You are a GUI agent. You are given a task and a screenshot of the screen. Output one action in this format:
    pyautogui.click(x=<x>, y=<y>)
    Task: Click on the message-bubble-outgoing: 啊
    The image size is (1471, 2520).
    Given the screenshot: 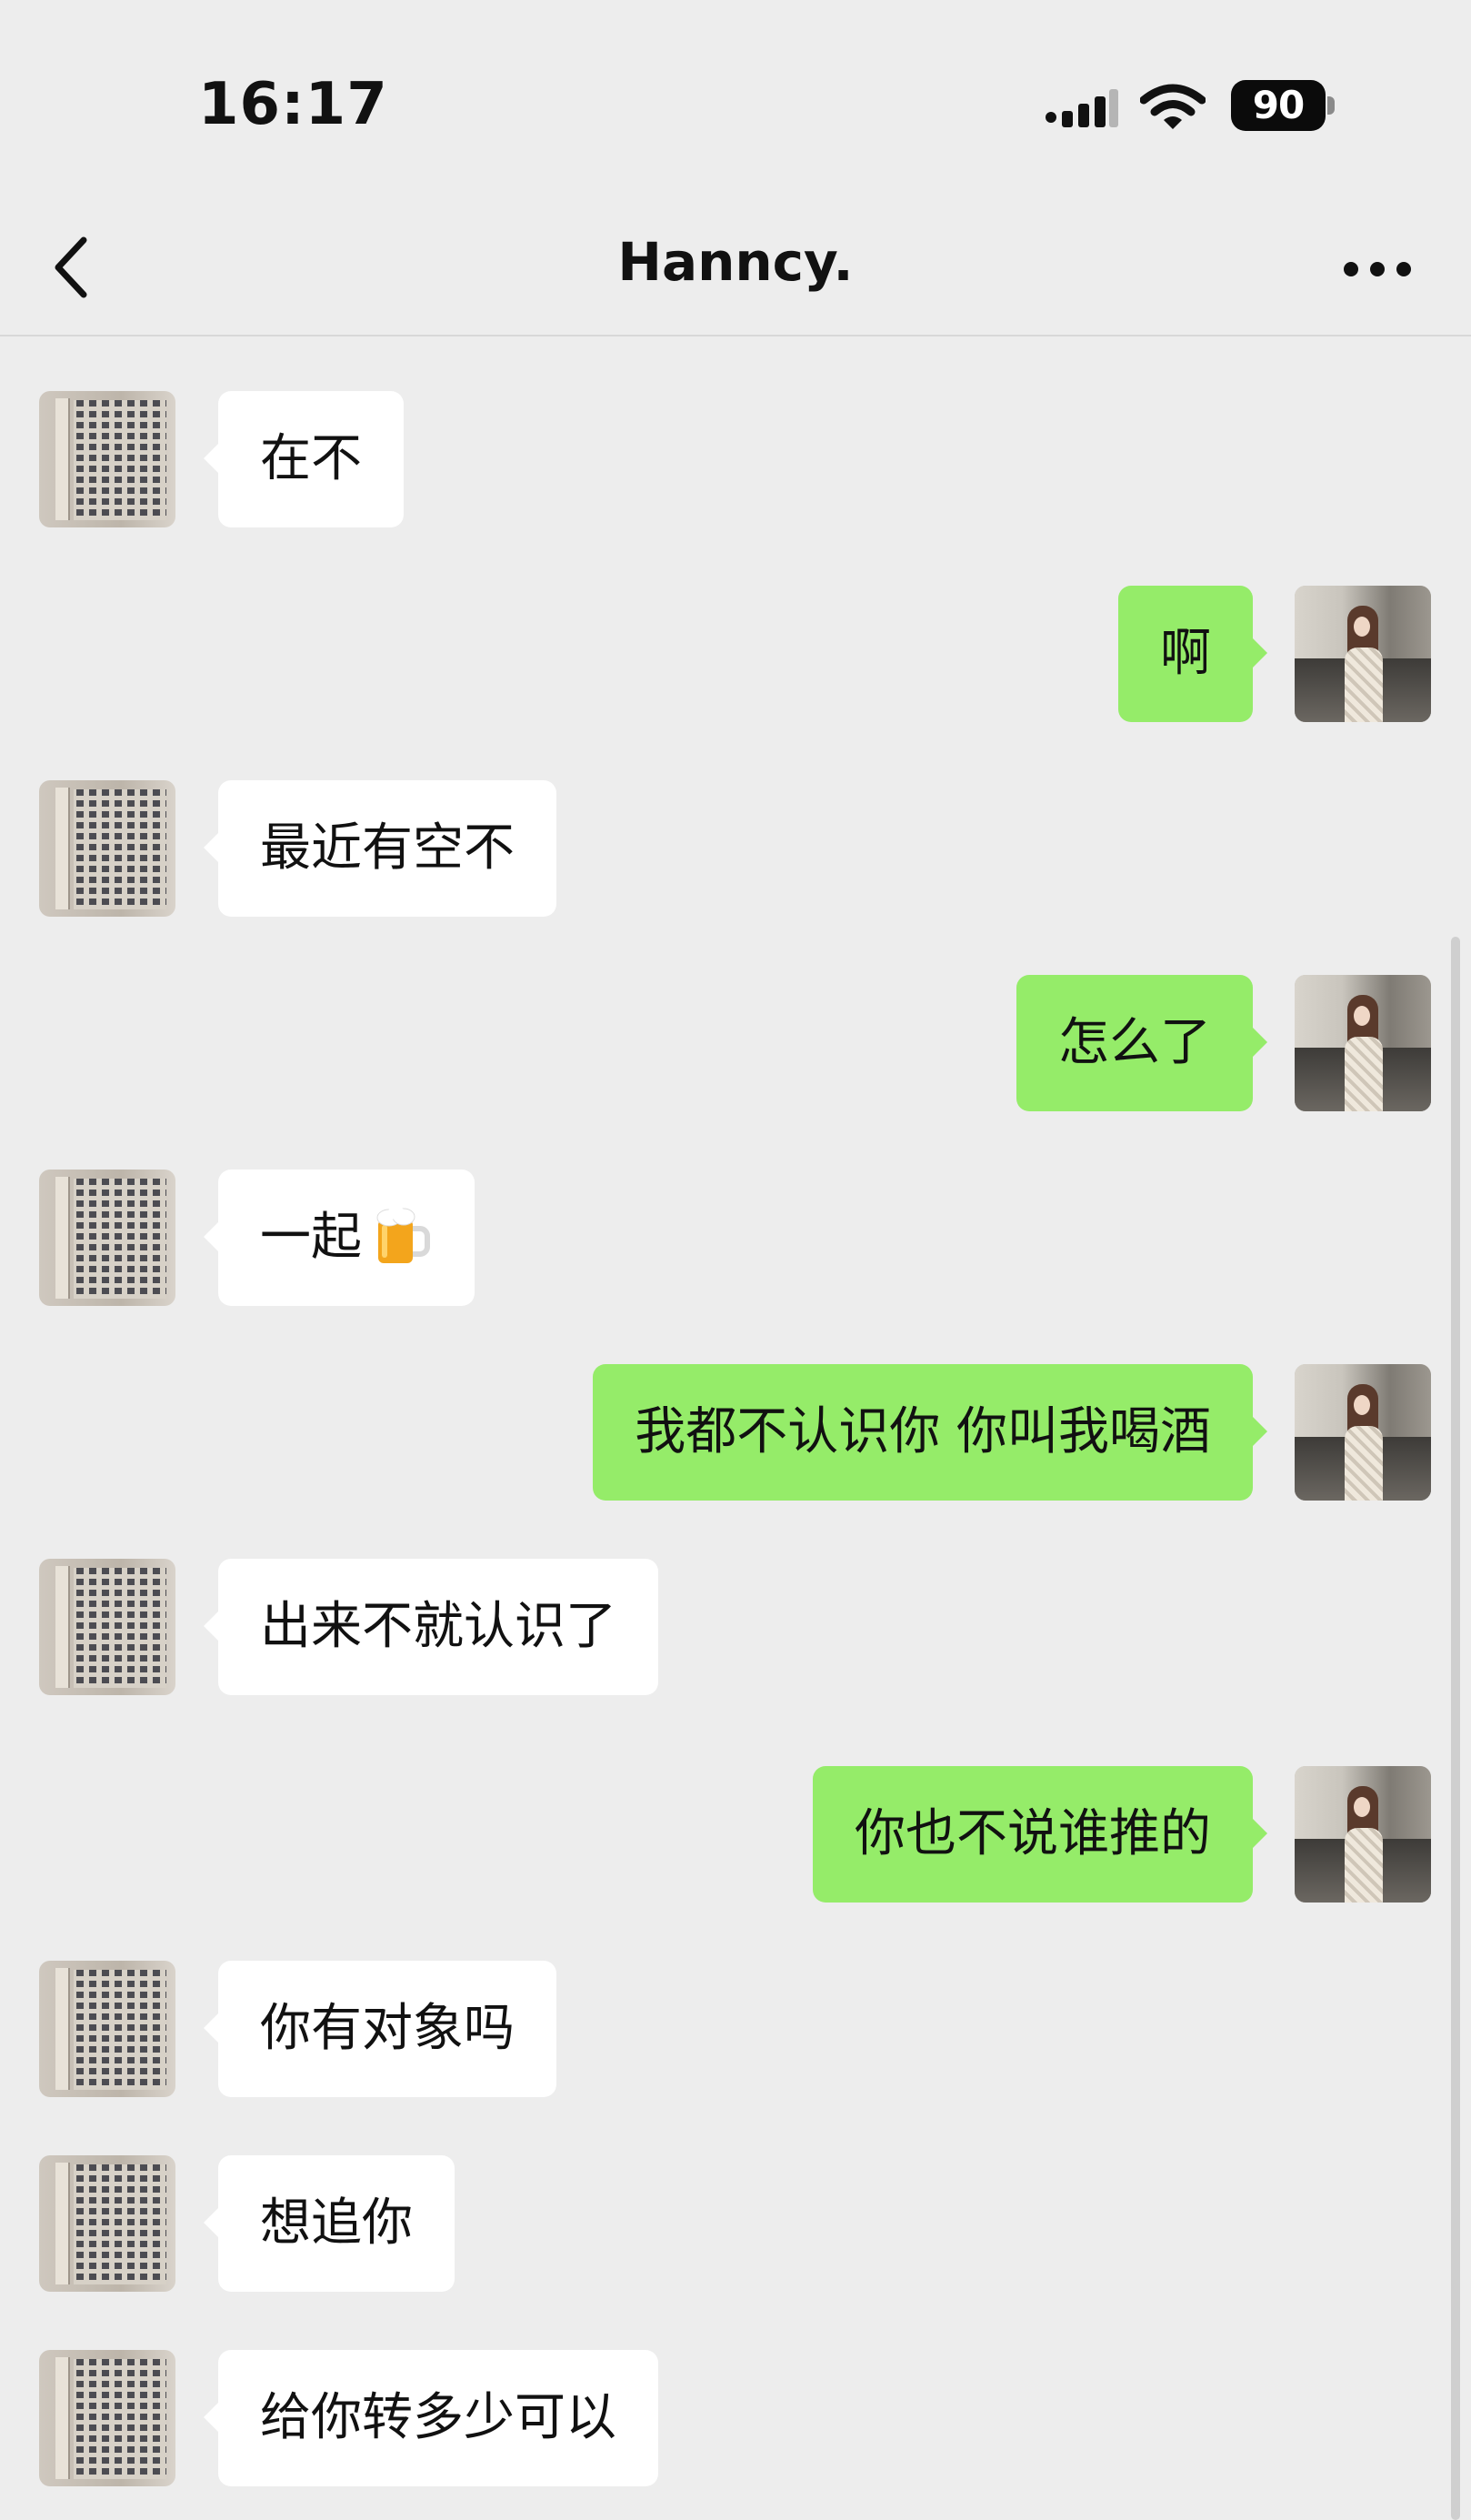 What is the action you would take?
    pyautogui.click(x=1192, y=654)
    